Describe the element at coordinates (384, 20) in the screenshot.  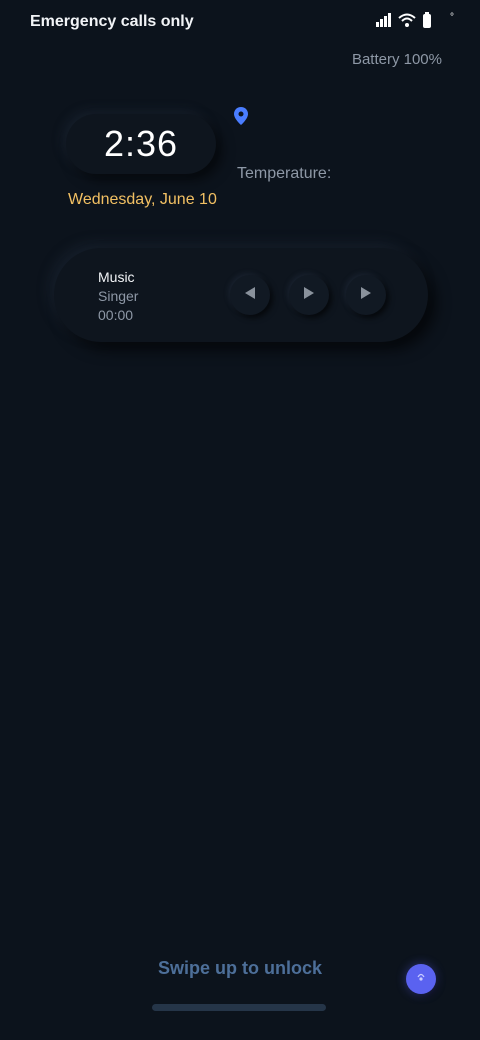
I see `signal-icon` at that location.